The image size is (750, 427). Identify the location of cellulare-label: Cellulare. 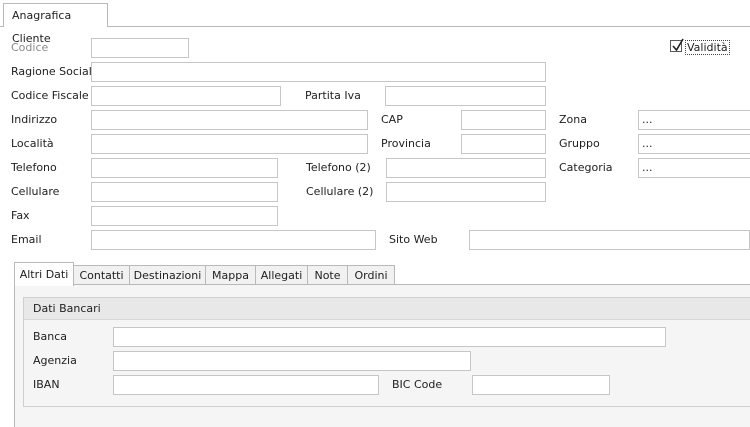
(35, 191).